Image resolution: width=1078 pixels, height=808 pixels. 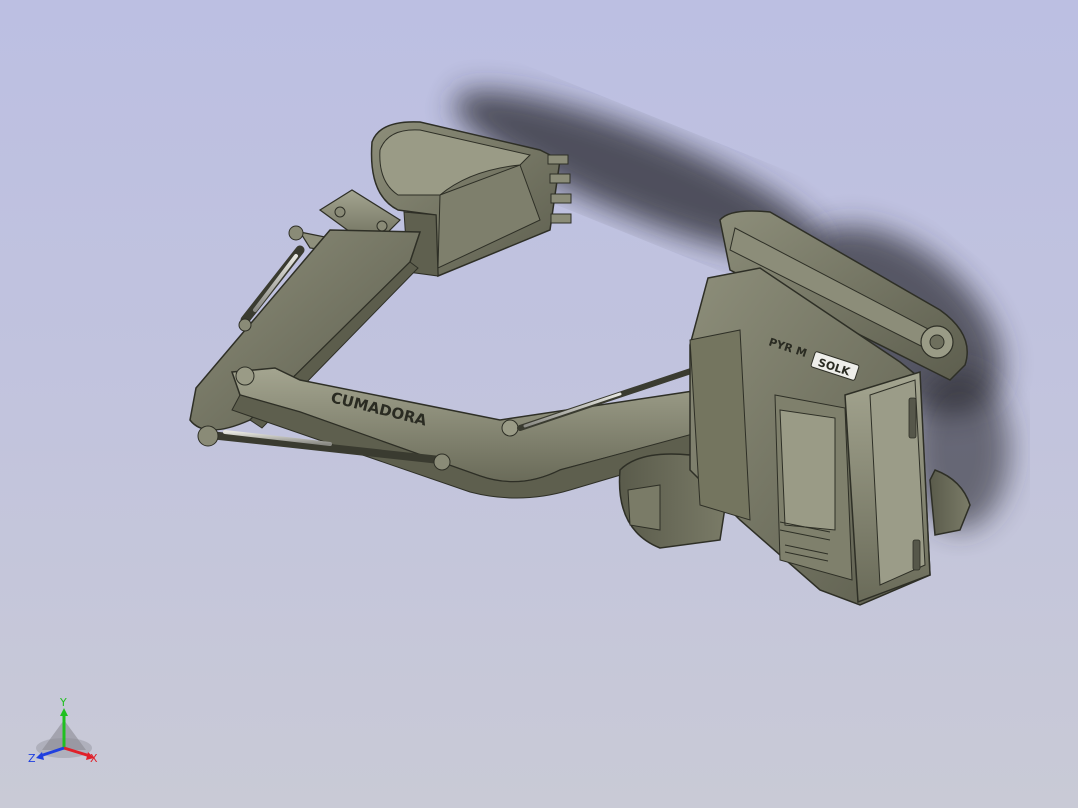 What do you see at coordinates (63, 702) in the screenshot?
I see `y-axis-label: Y` at bounding box center [63, 702].